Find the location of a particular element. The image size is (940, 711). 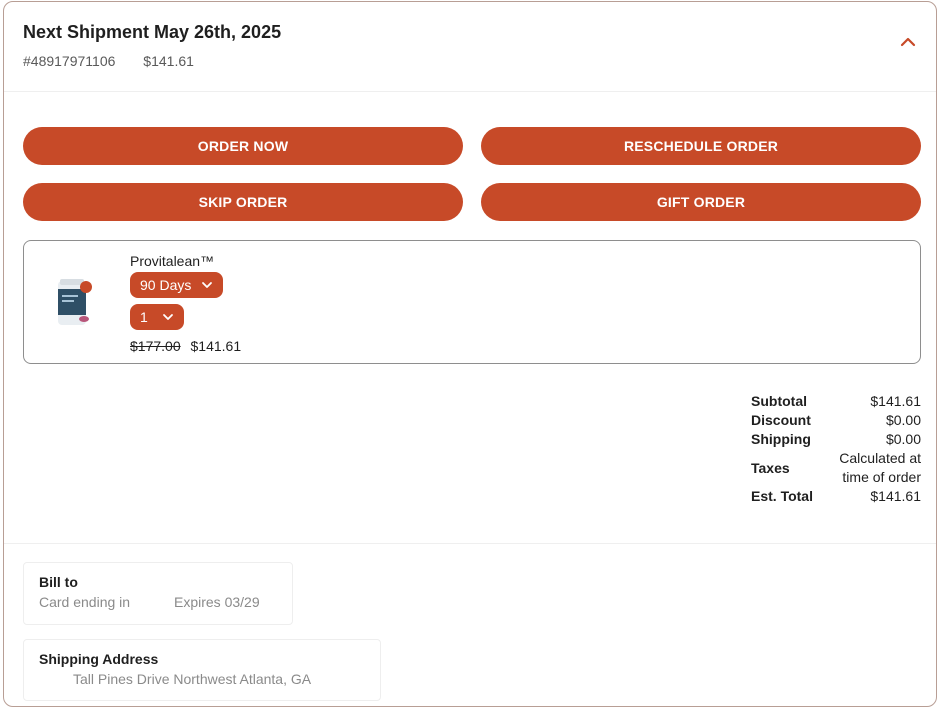

header-divider is located at coordinates (470, 91).